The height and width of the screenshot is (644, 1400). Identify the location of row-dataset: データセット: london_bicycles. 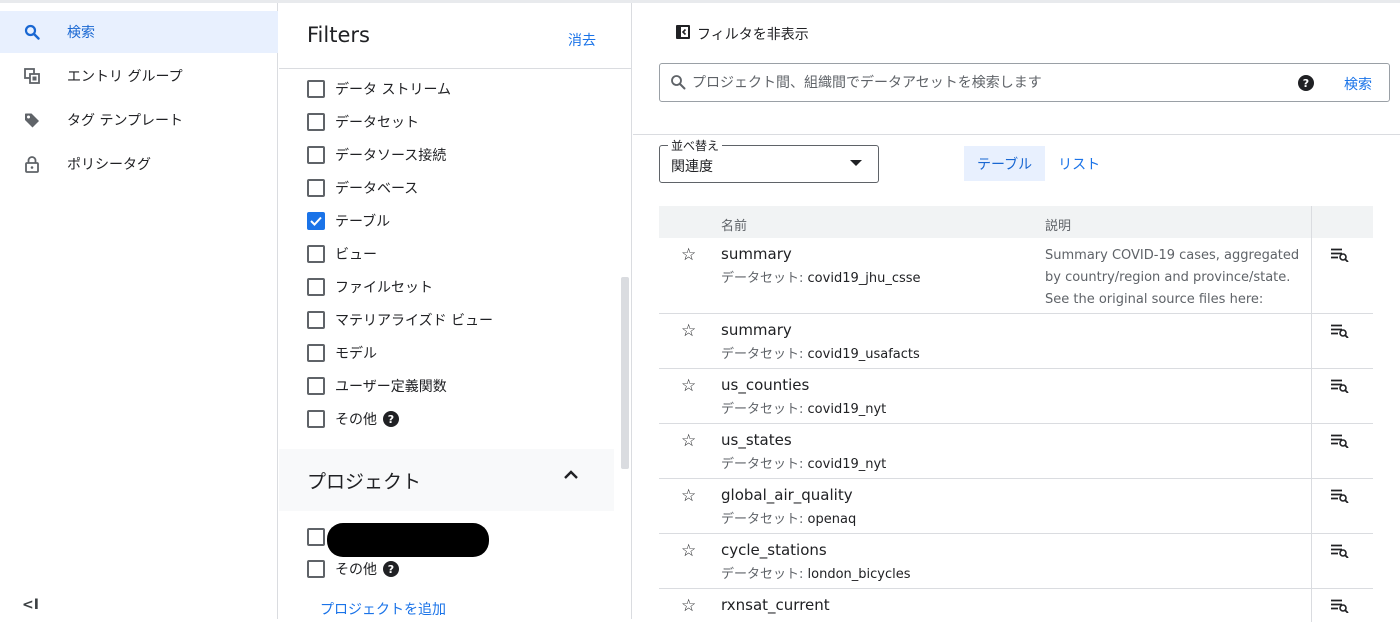
(816, 574).